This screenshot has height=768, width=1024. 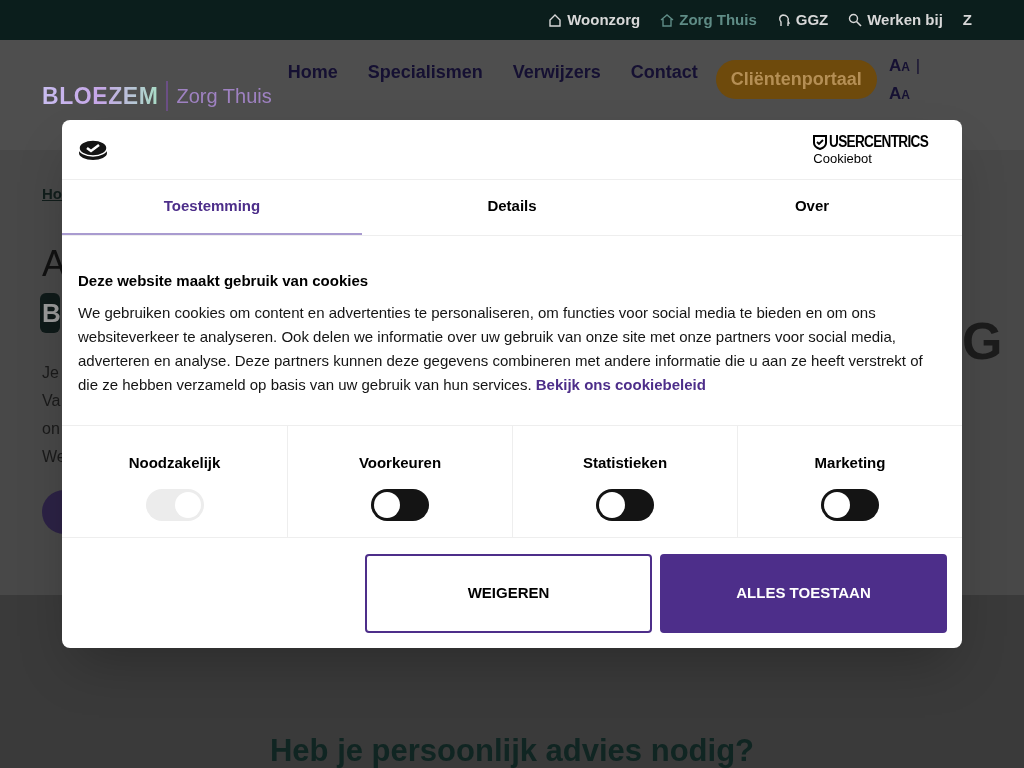 What do you see at coordinates (967, 20) in the screenshot?
I see `top-nav-link: Z` at bounding box center [967, 20].